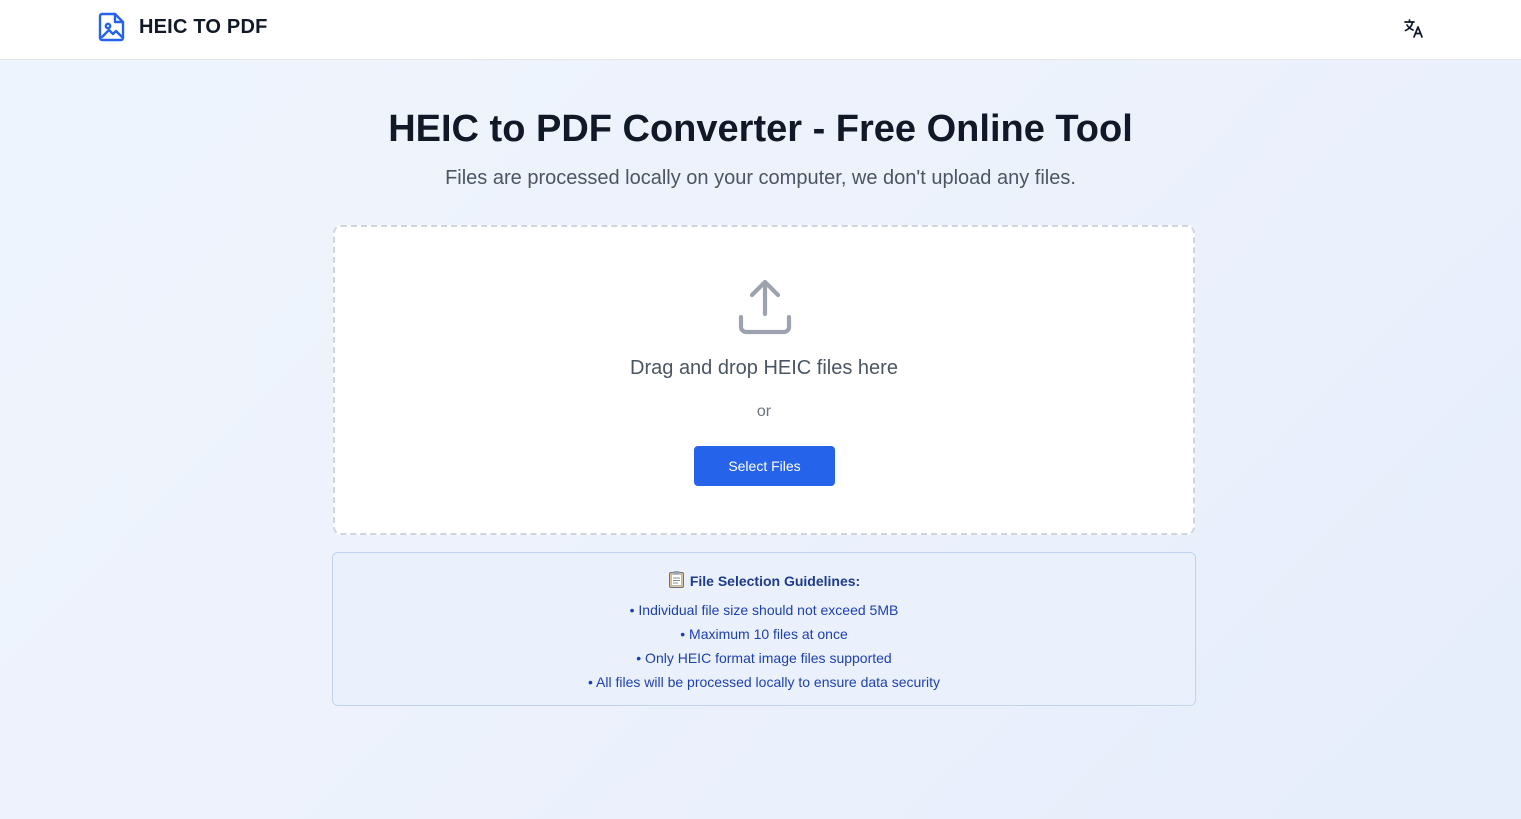  I want to click on guidelines-title: File Selection Guidelines:, so click(775, 581).